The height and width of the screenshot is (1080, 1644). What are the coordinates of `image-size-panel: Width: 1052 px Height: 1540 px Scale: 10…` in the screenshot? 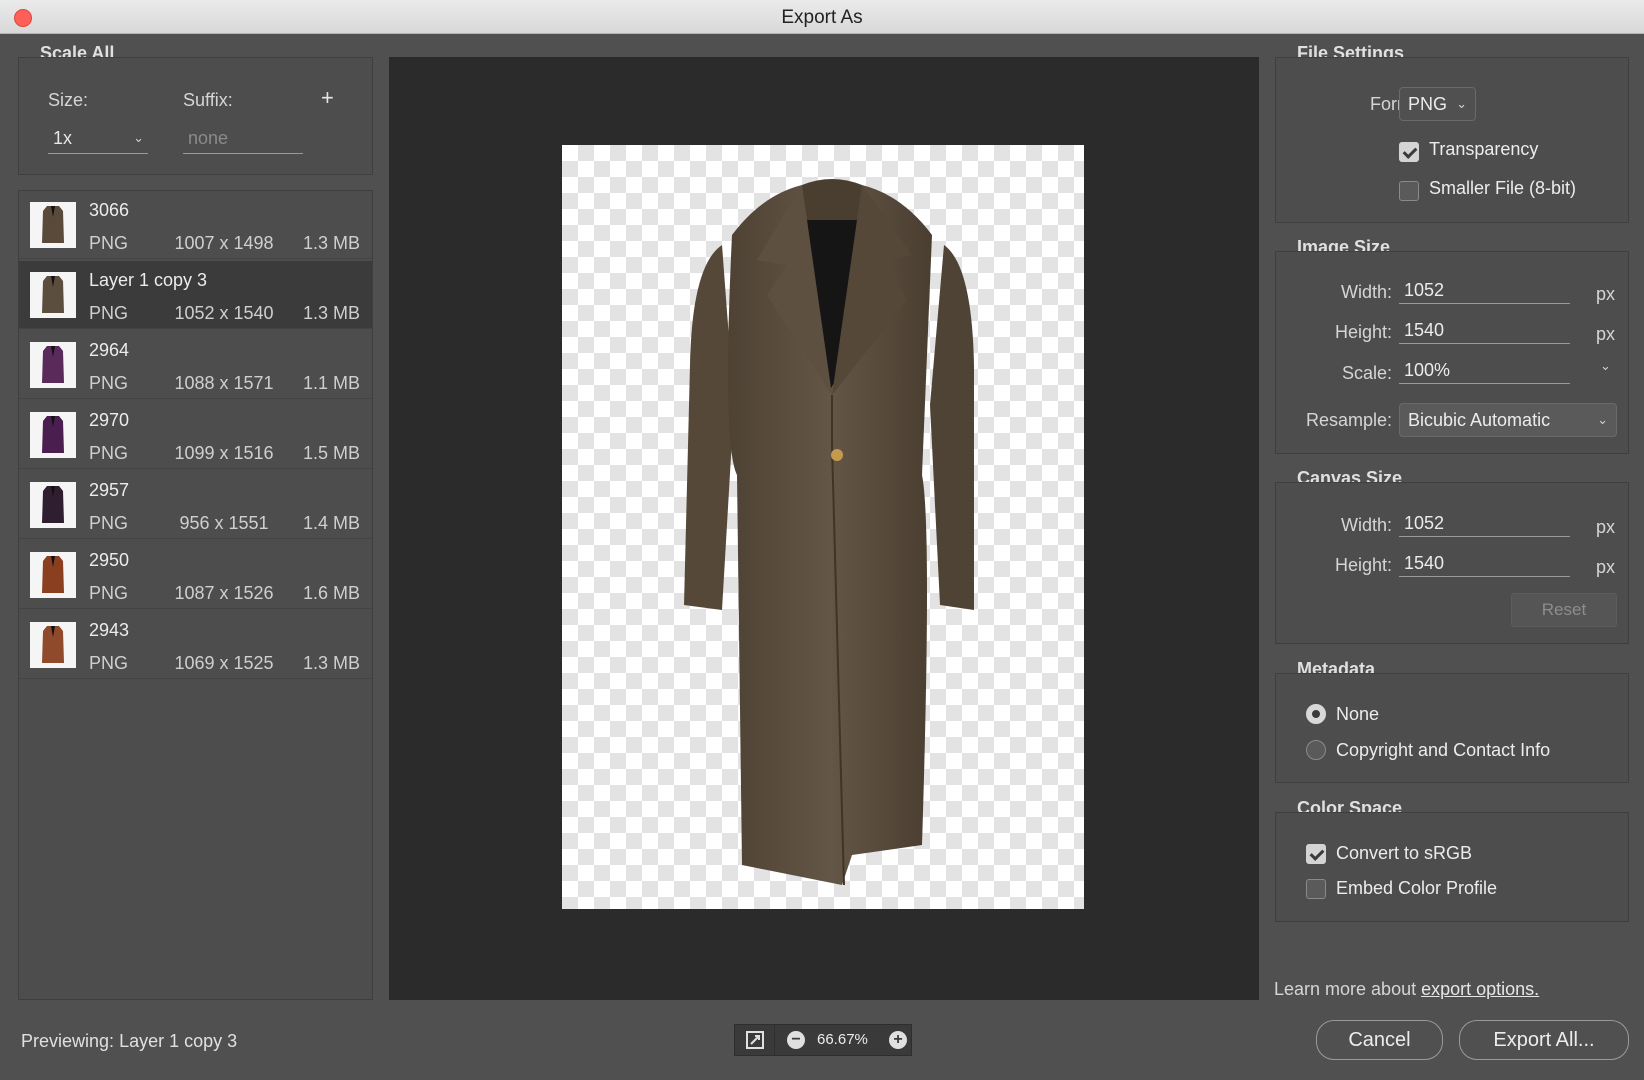 It's located at (1452, 352).